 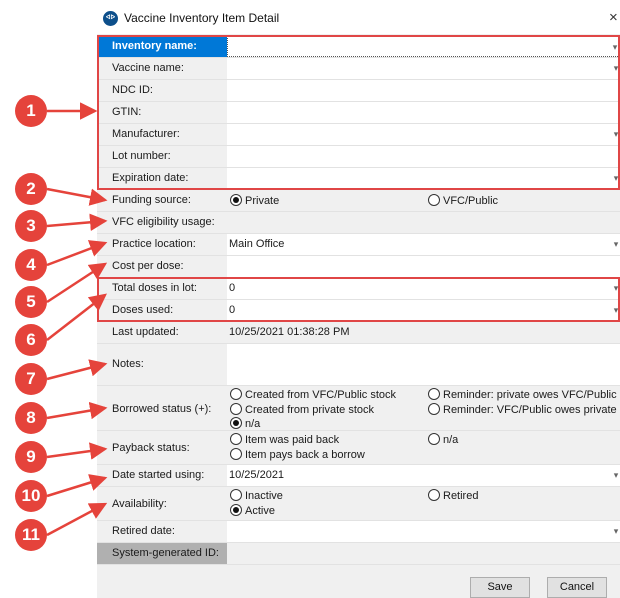 I want to click on annotation-badge-8: 8, so click(x=31, y=418).